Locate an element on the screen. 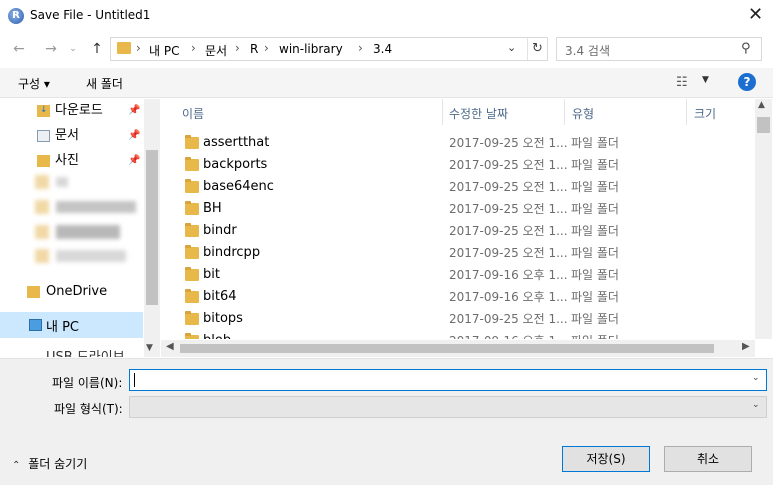 The height and width of the screenshot is (485, 773). address-bar: › 내 PC › 문서 › R › win-library › 3.4 ⌄ ↻ is located at coordinates (329, 49).